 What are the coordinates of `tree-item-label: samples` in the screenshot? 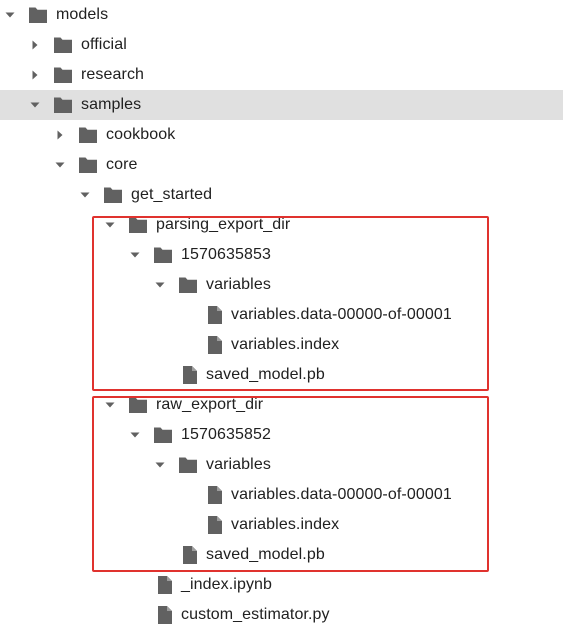 It's located at (111, 104).